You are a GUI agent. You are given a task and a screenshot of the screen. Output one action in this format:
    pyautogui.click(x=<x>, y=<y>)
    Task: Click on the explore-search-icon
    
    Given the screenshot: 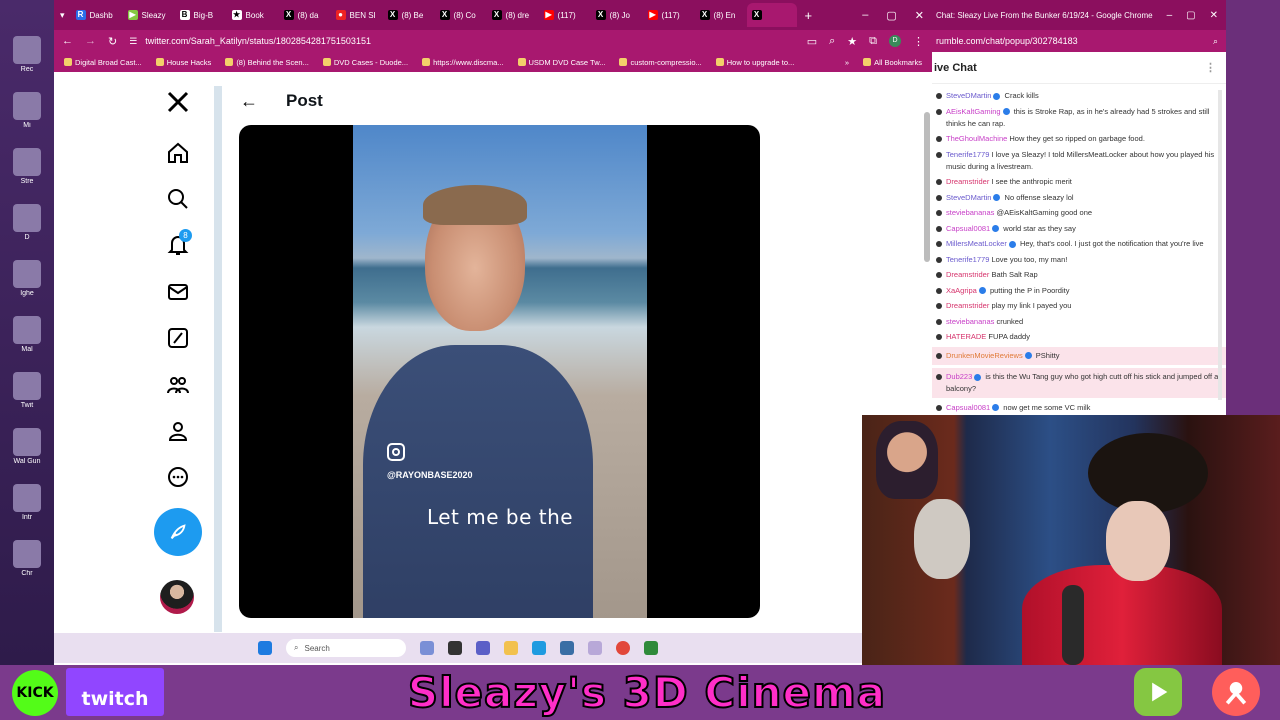 What is the action you would take?
    pyautogui.click(x=178, y=199)
    